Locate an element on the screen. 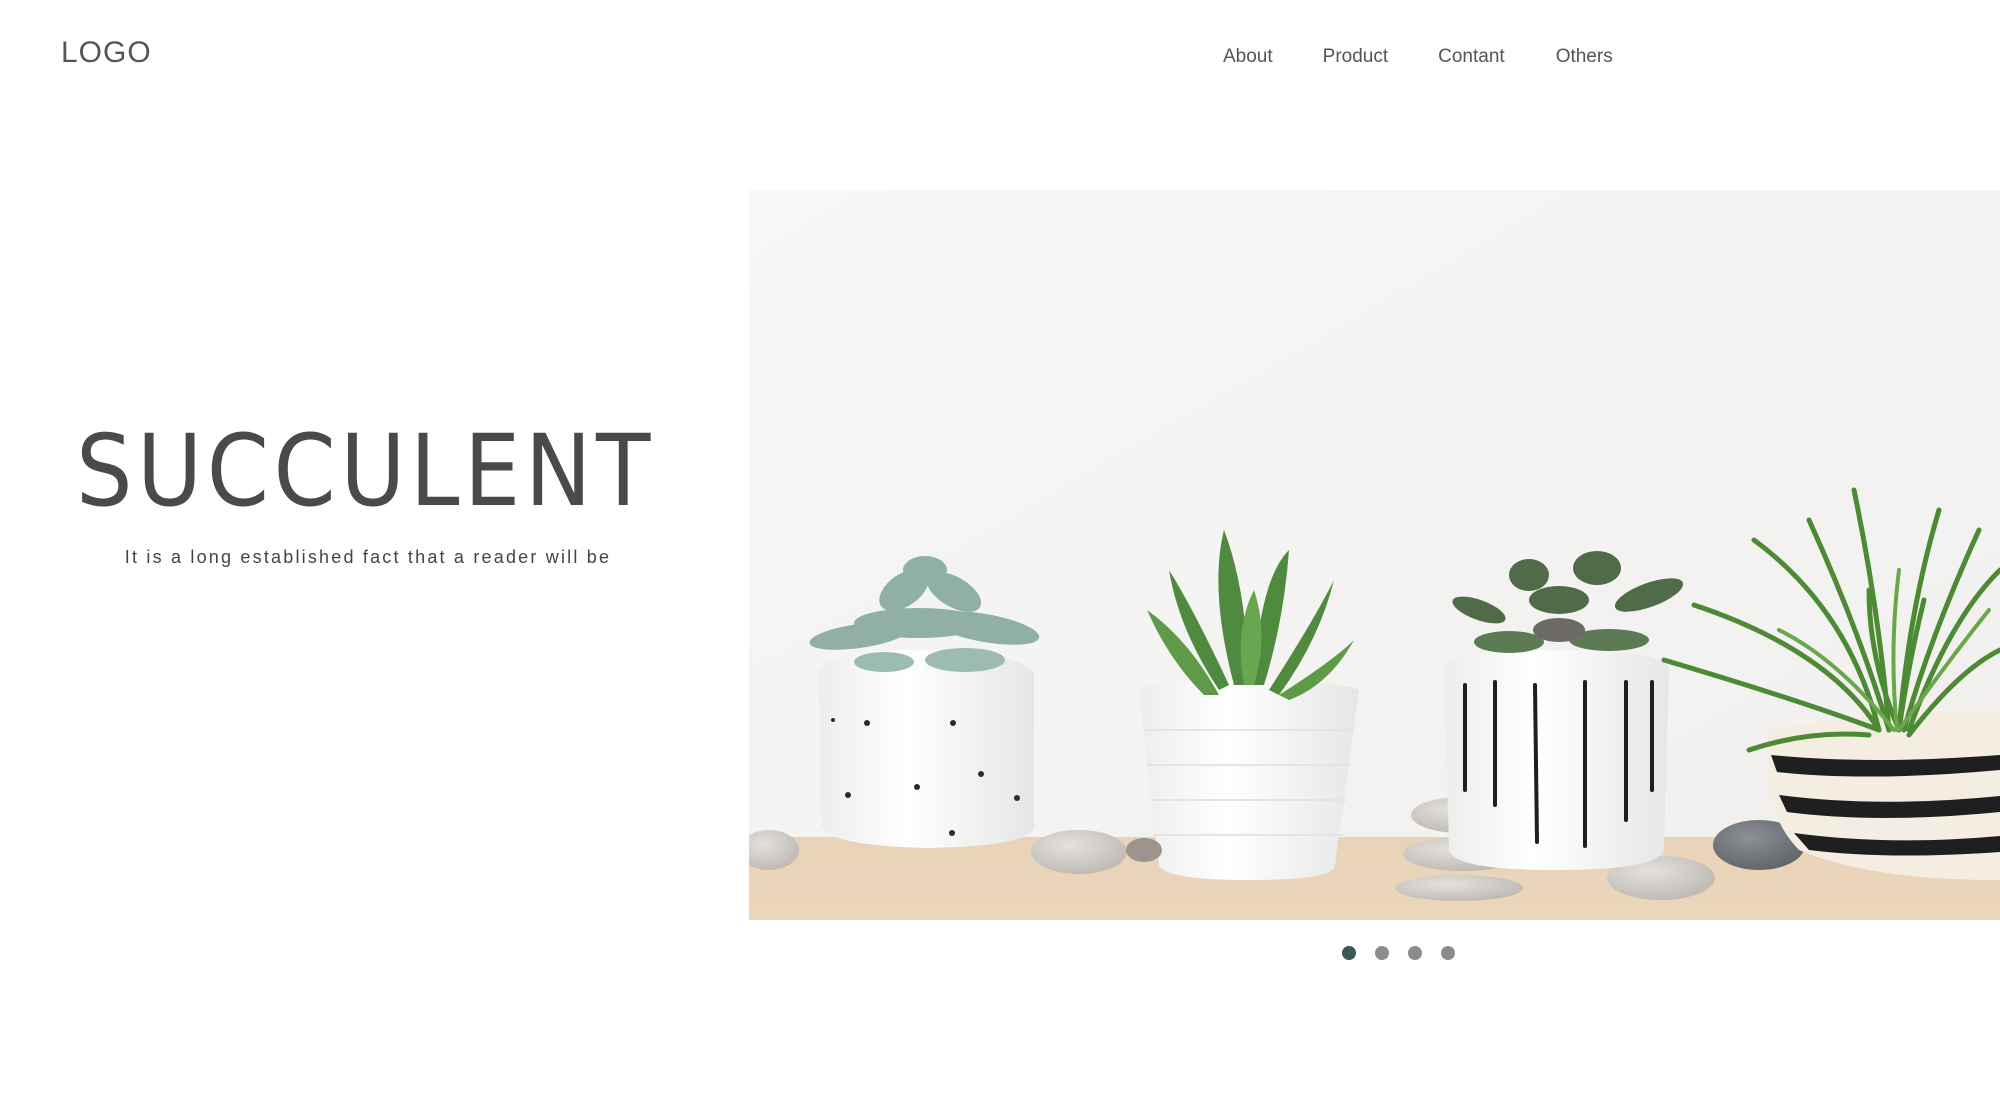 This screenshot has width=2000, height=1112. main-nav: About Product Contant Others is located at coordinates (1443, 57).